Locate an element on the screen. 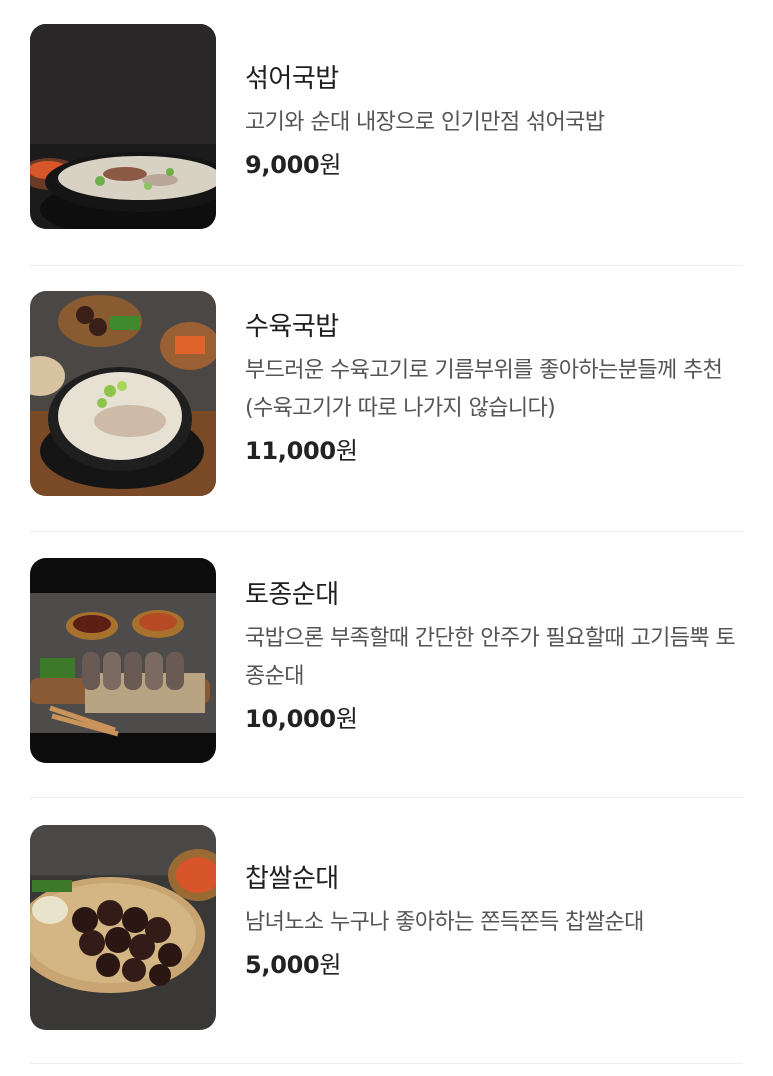  menu-item-name: 섞어국밥 is located at coordinates (292, 79).